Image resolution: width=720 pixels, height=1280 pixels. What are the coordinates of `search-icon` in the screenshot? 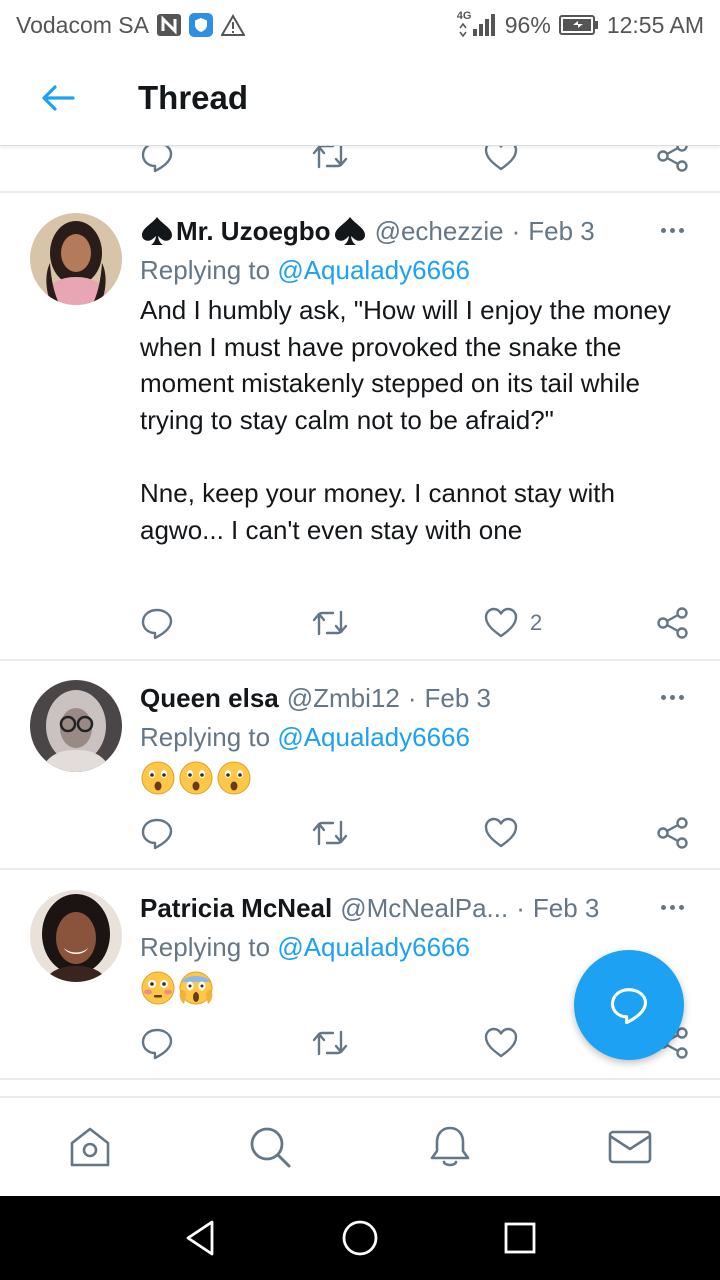 It's located at (270, 1147).